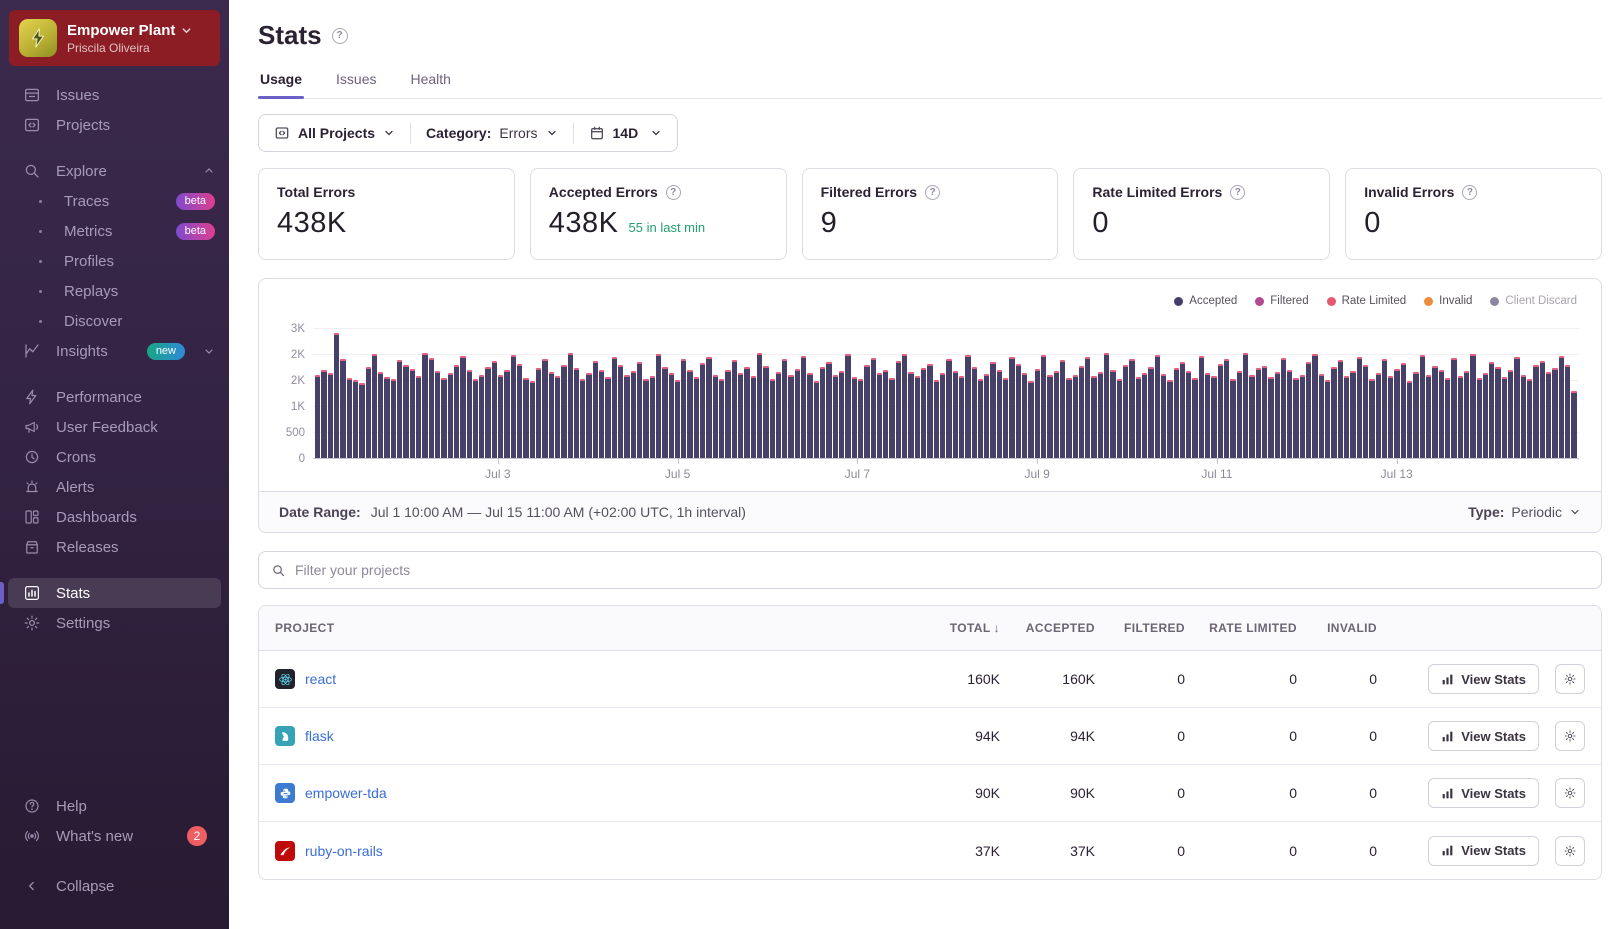  Describe the element at coordinates (1533, 301) in the screenshot. I see `legend-item-client-discard: Client Discard` at that location.